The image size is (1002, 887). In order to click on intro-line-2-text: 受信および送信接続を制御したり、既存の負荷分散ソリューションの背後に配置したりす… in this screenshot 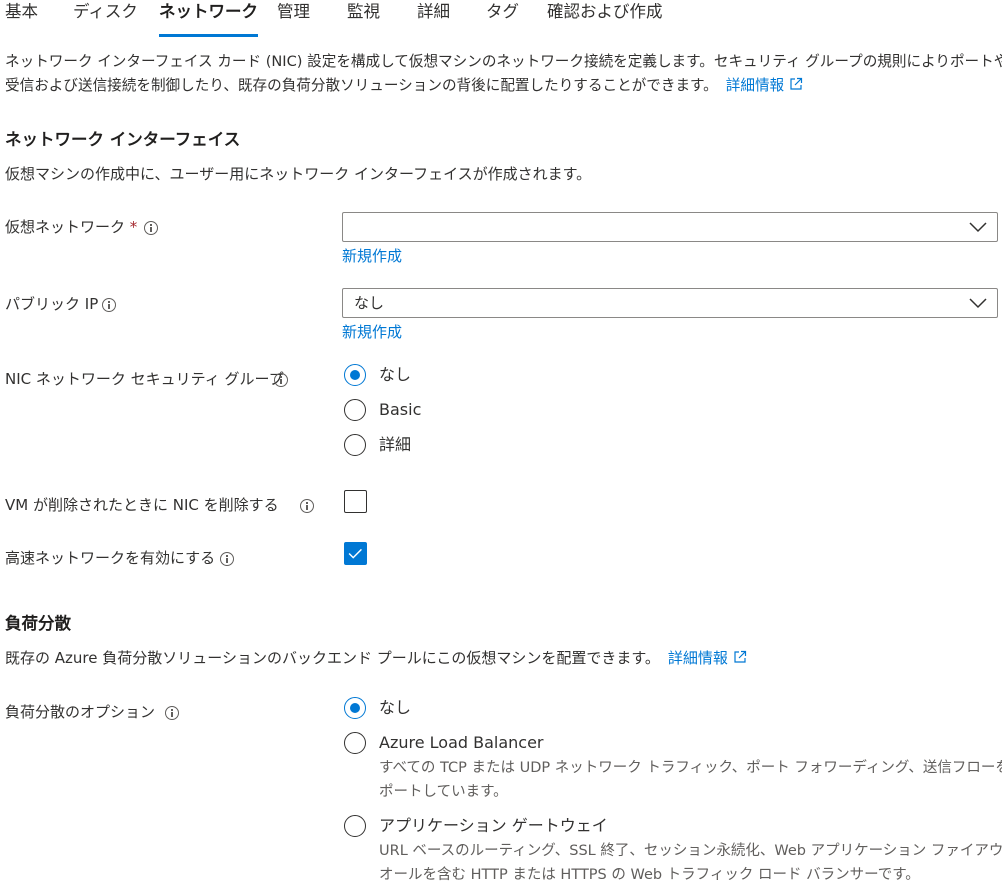, I will do `click(361, 85)`.